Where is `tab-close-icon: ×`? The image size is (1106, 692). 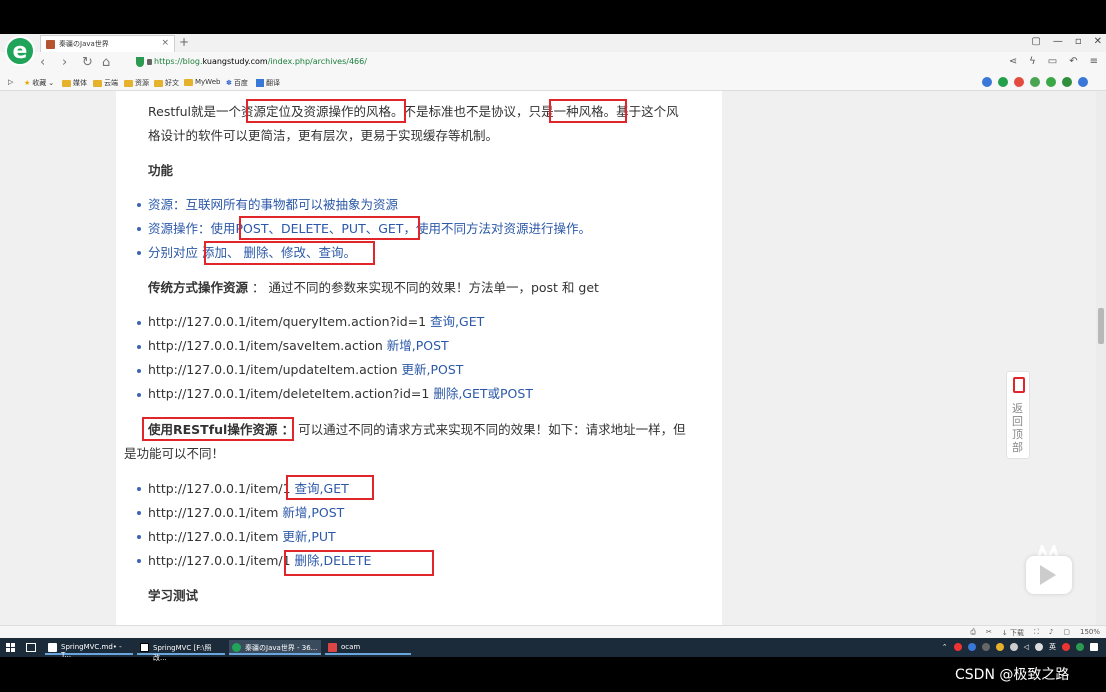 tab-close-icon: × is located at coordinates (165, 43).